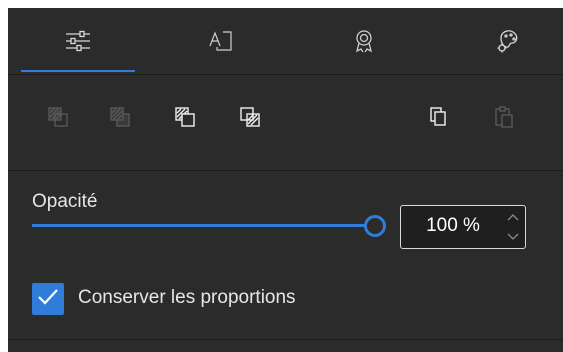 Image resolution: width=563 pixels, height=352 pixels. I want to click on tab-adjustments, so click(77, 41).